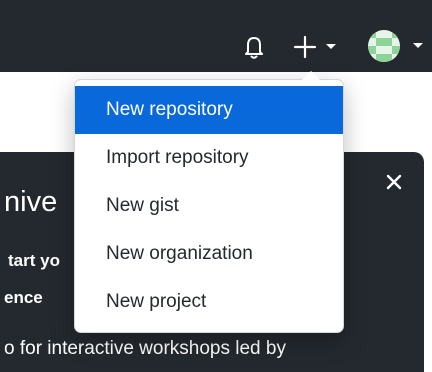 This screenshot has width=432, height=372. I want to click on card-close-button, so click(394, 182).